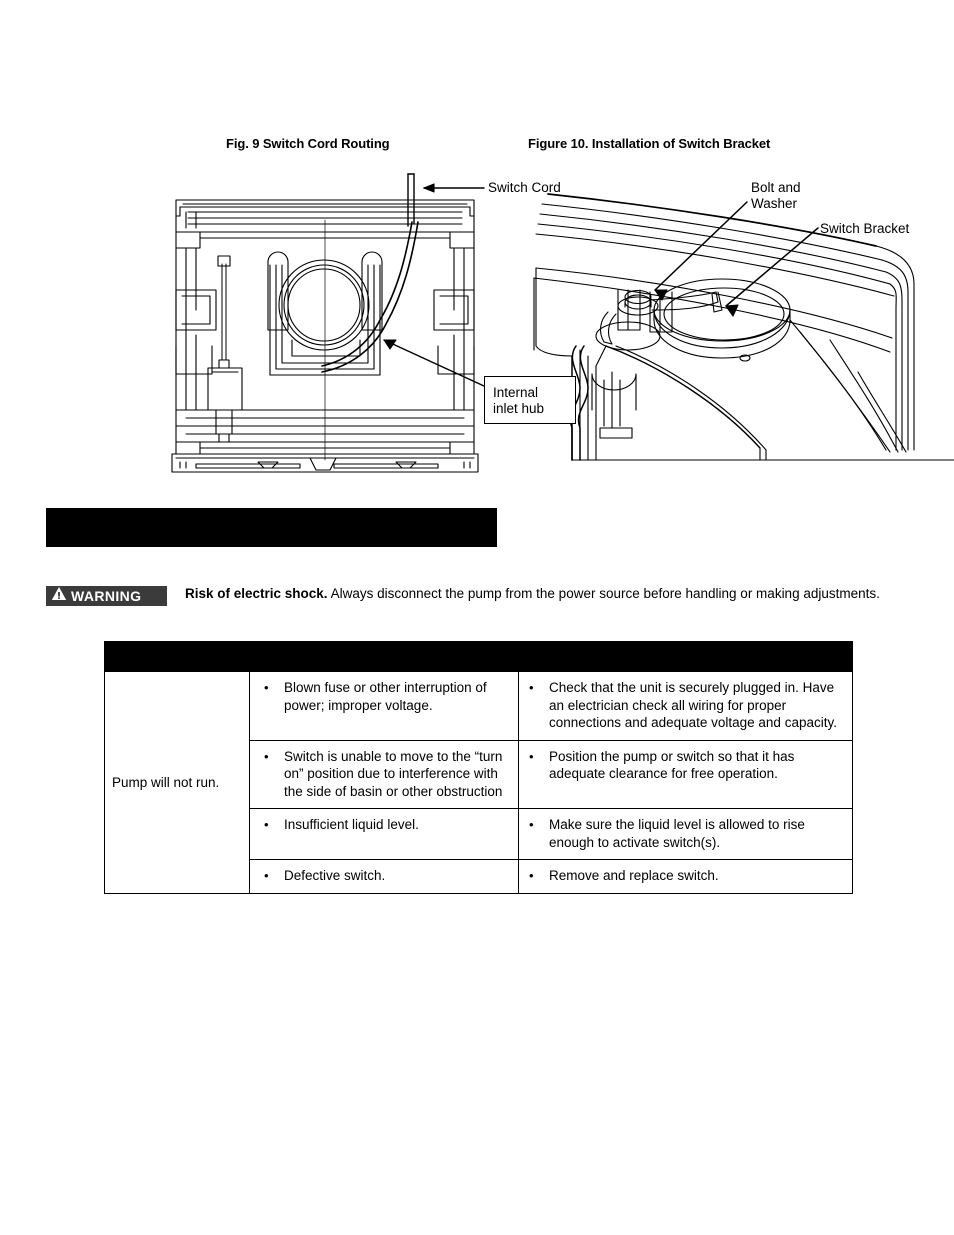 The height and width of the screenshot is (1235, 954). I want to click on label-switch-bracket: Switch Bracket, so click(865, 228).